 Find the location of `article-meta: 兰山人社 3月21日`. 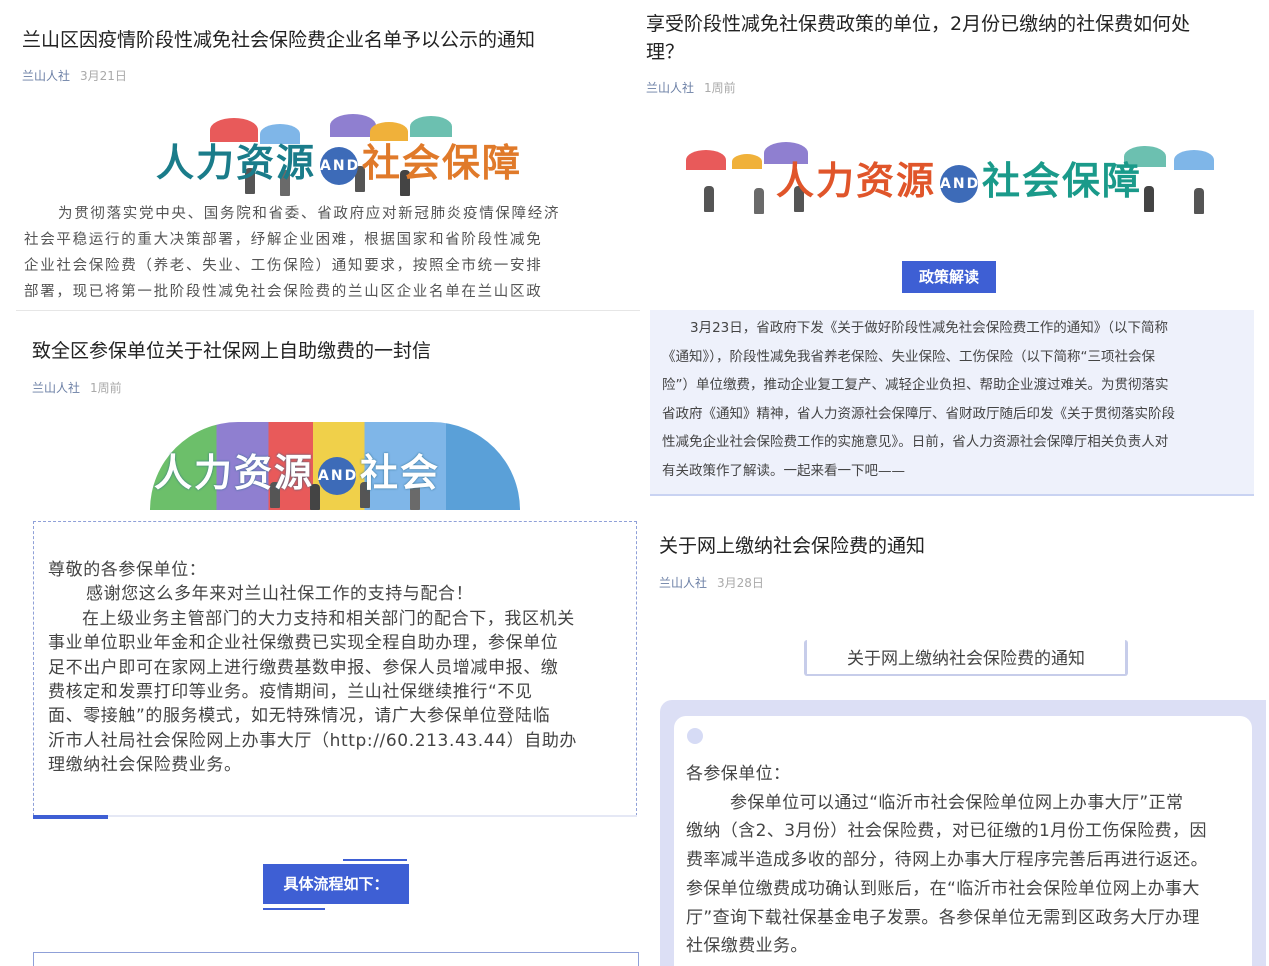

article-meta: 兰山人社 3月21日 is located at coordinates (74, 75).